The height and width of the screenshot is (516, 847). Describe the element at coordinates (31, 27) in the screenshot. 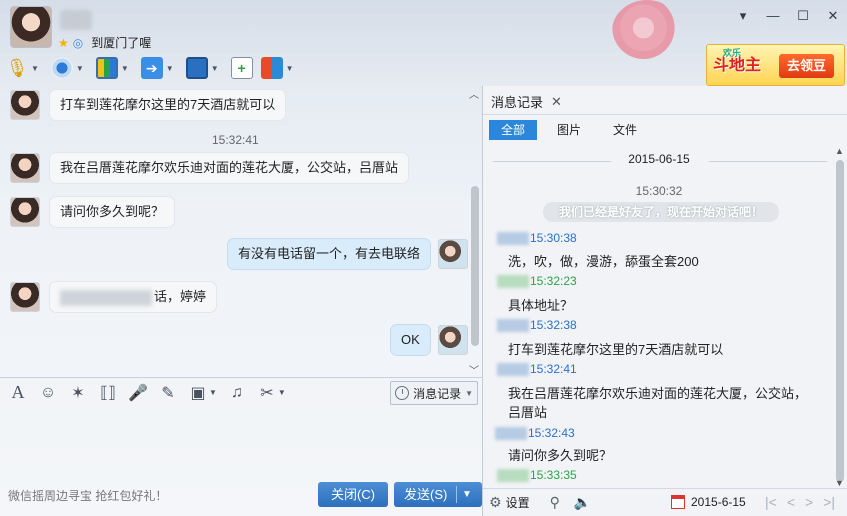

I see `contact-avatar` at that location.